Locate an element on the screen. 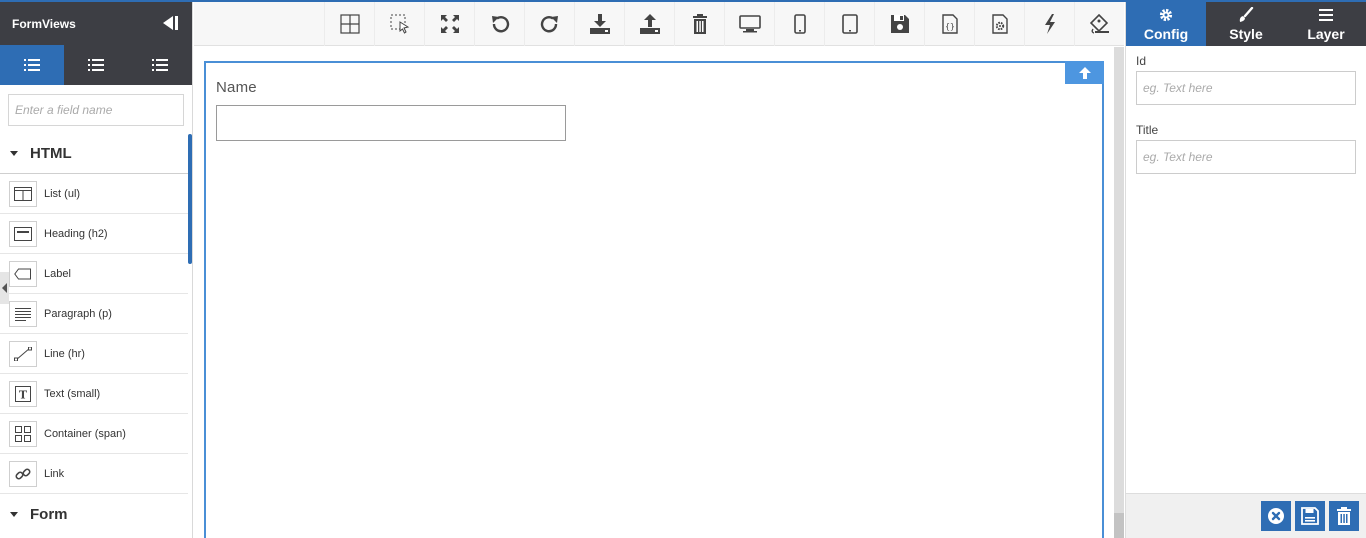 This screenshot has width=1366, height=538. grid-icon is located at coordinates (349, 24).